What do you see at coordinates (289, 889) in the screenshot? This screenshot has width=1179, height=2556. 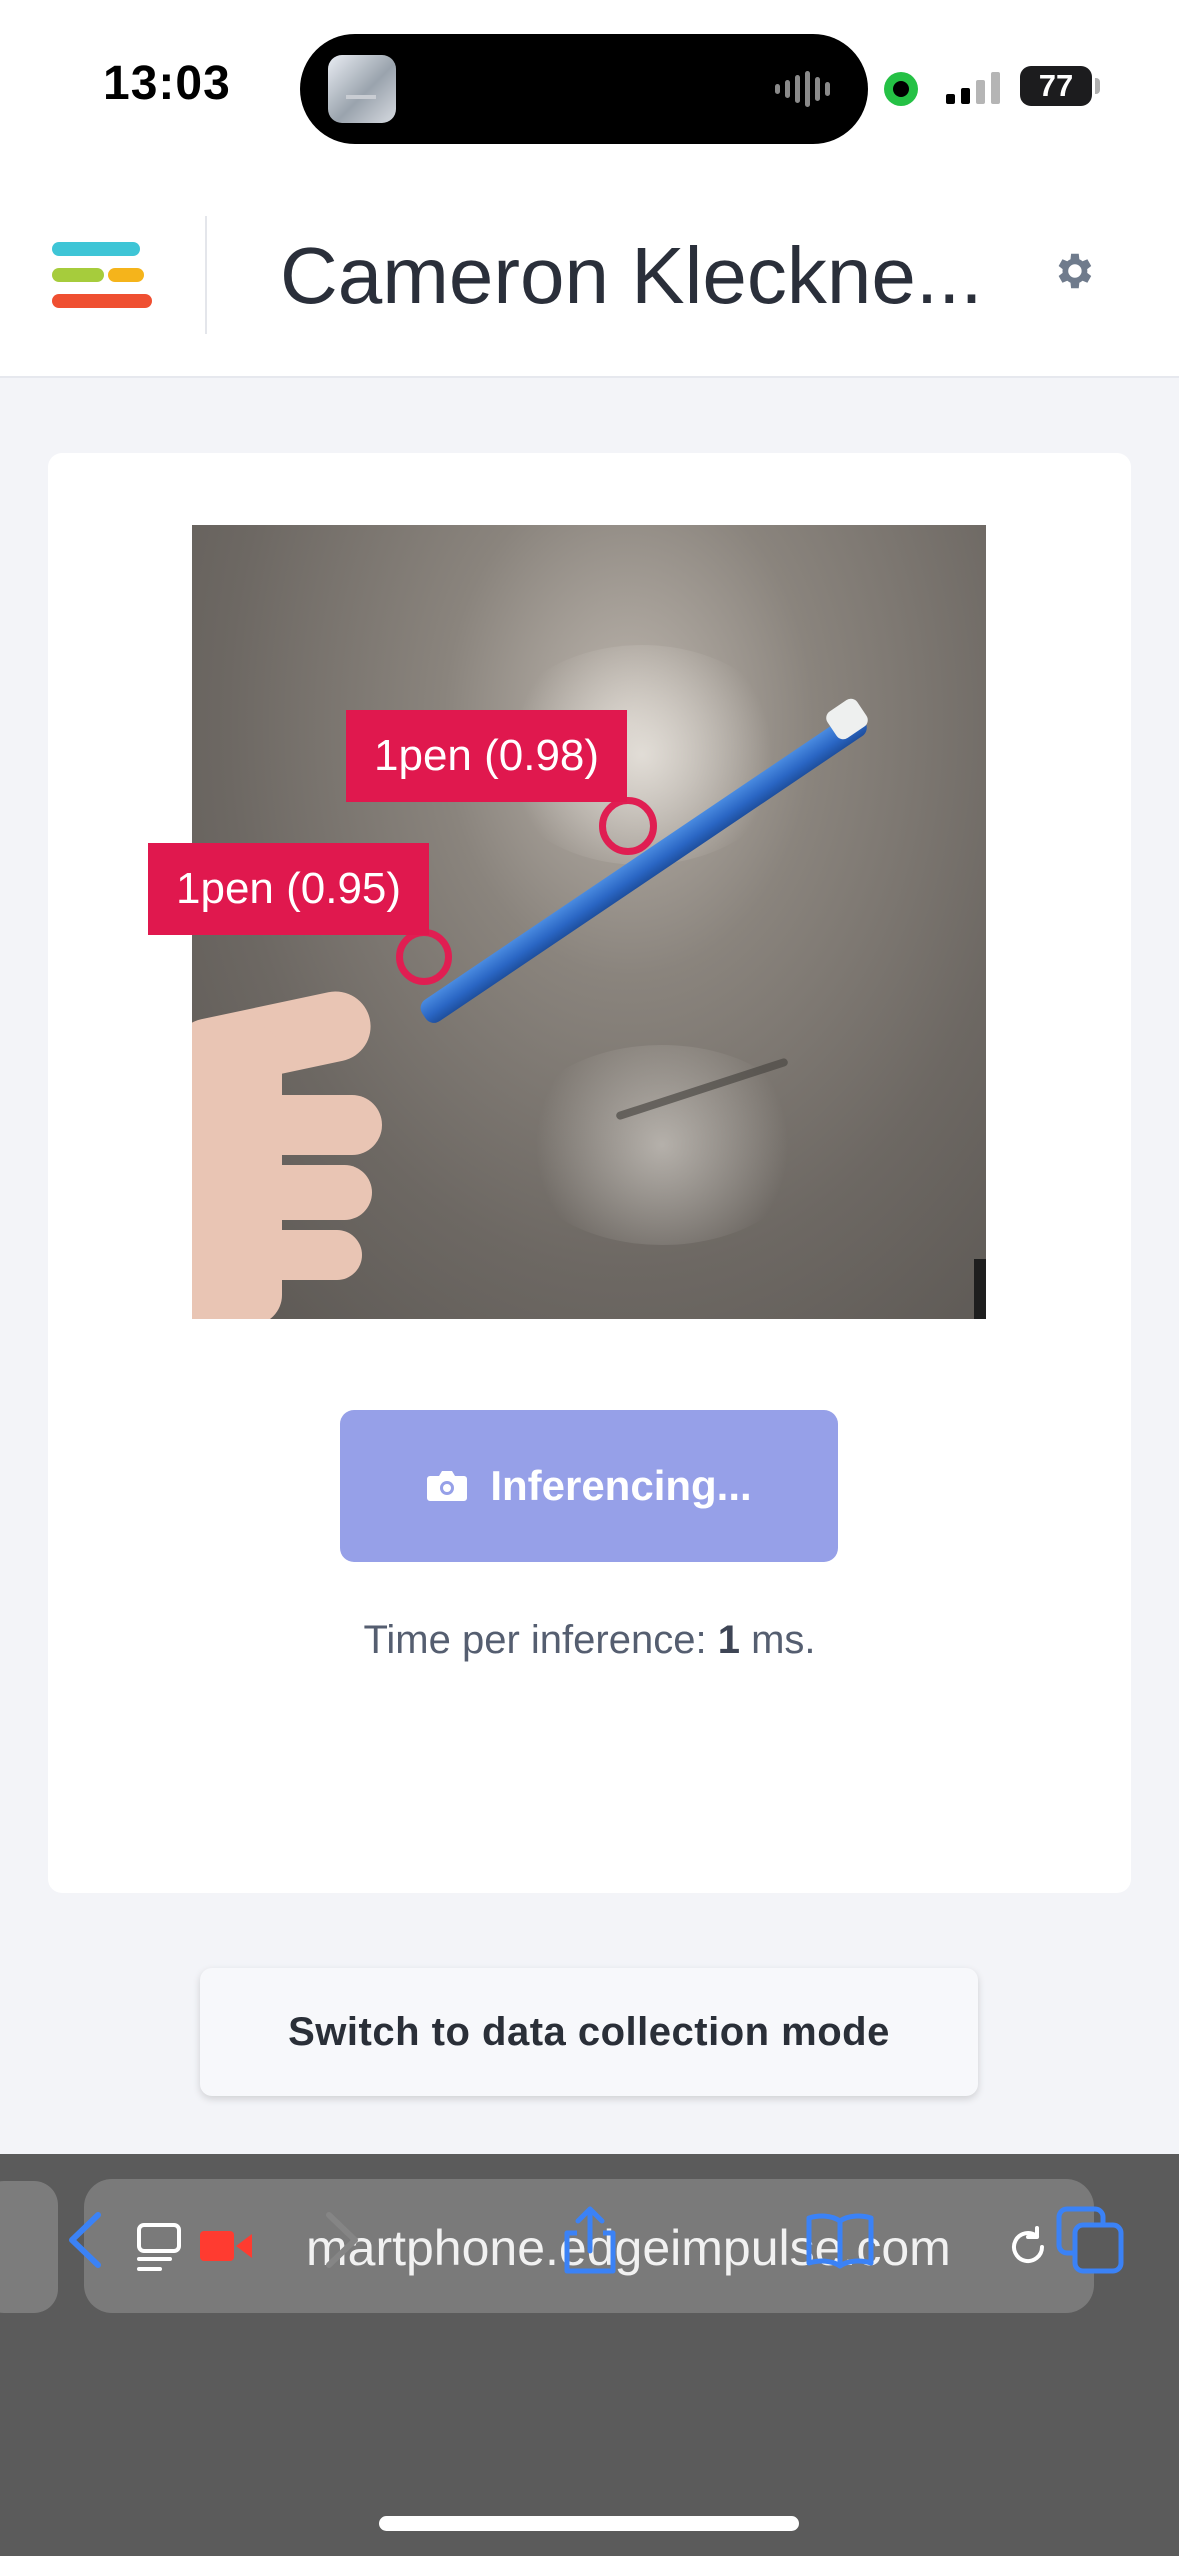 I see `detection-label: 1pen (0.95)` at bounding box center [289, 889].